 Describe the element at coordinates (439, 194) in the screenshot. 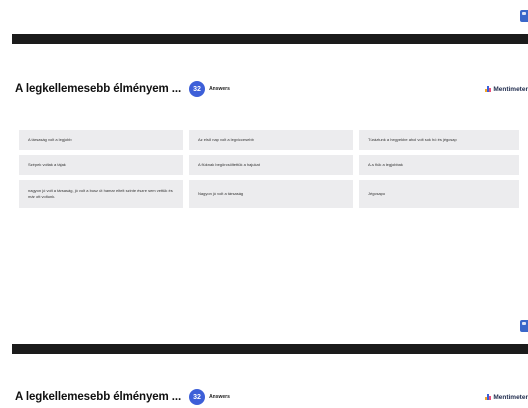

I see `answer-card: Jégcsapo` at that location.